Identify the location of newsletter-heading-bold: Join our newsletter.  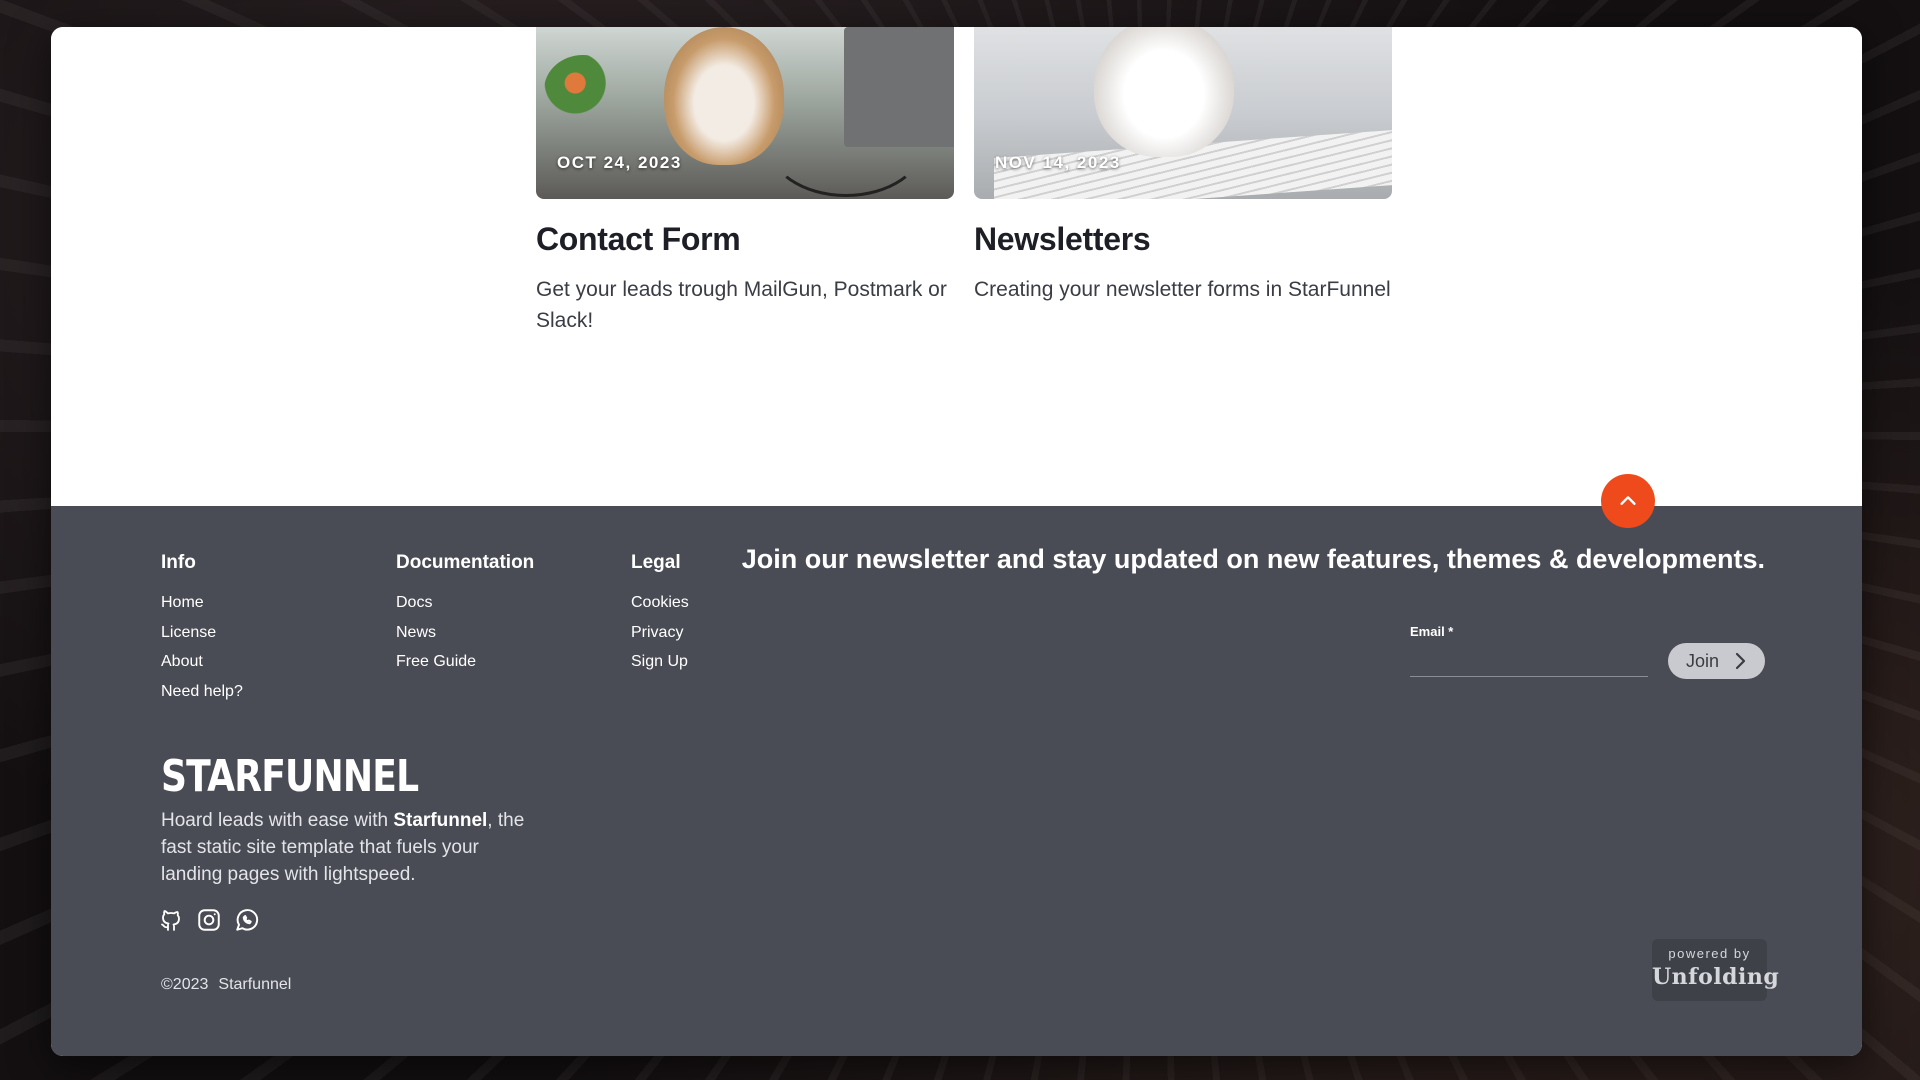
(865, 559).